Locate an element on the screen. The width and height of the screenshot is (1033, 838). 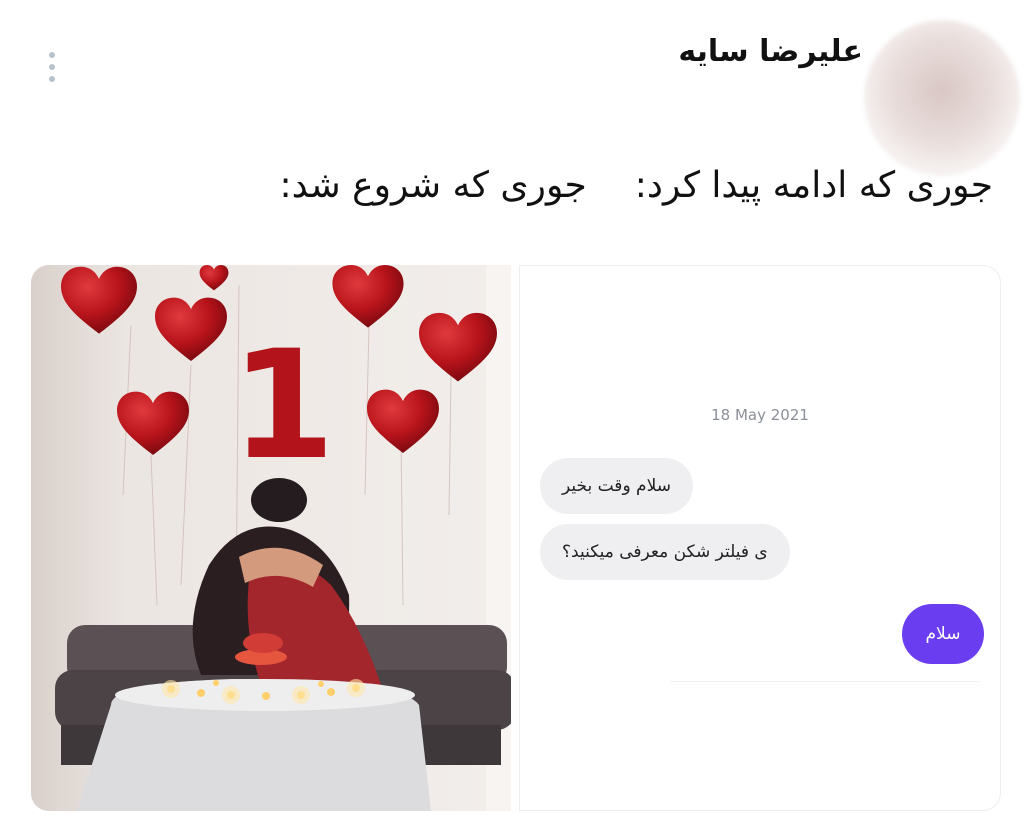
divider is located at coordinates (825, 681).